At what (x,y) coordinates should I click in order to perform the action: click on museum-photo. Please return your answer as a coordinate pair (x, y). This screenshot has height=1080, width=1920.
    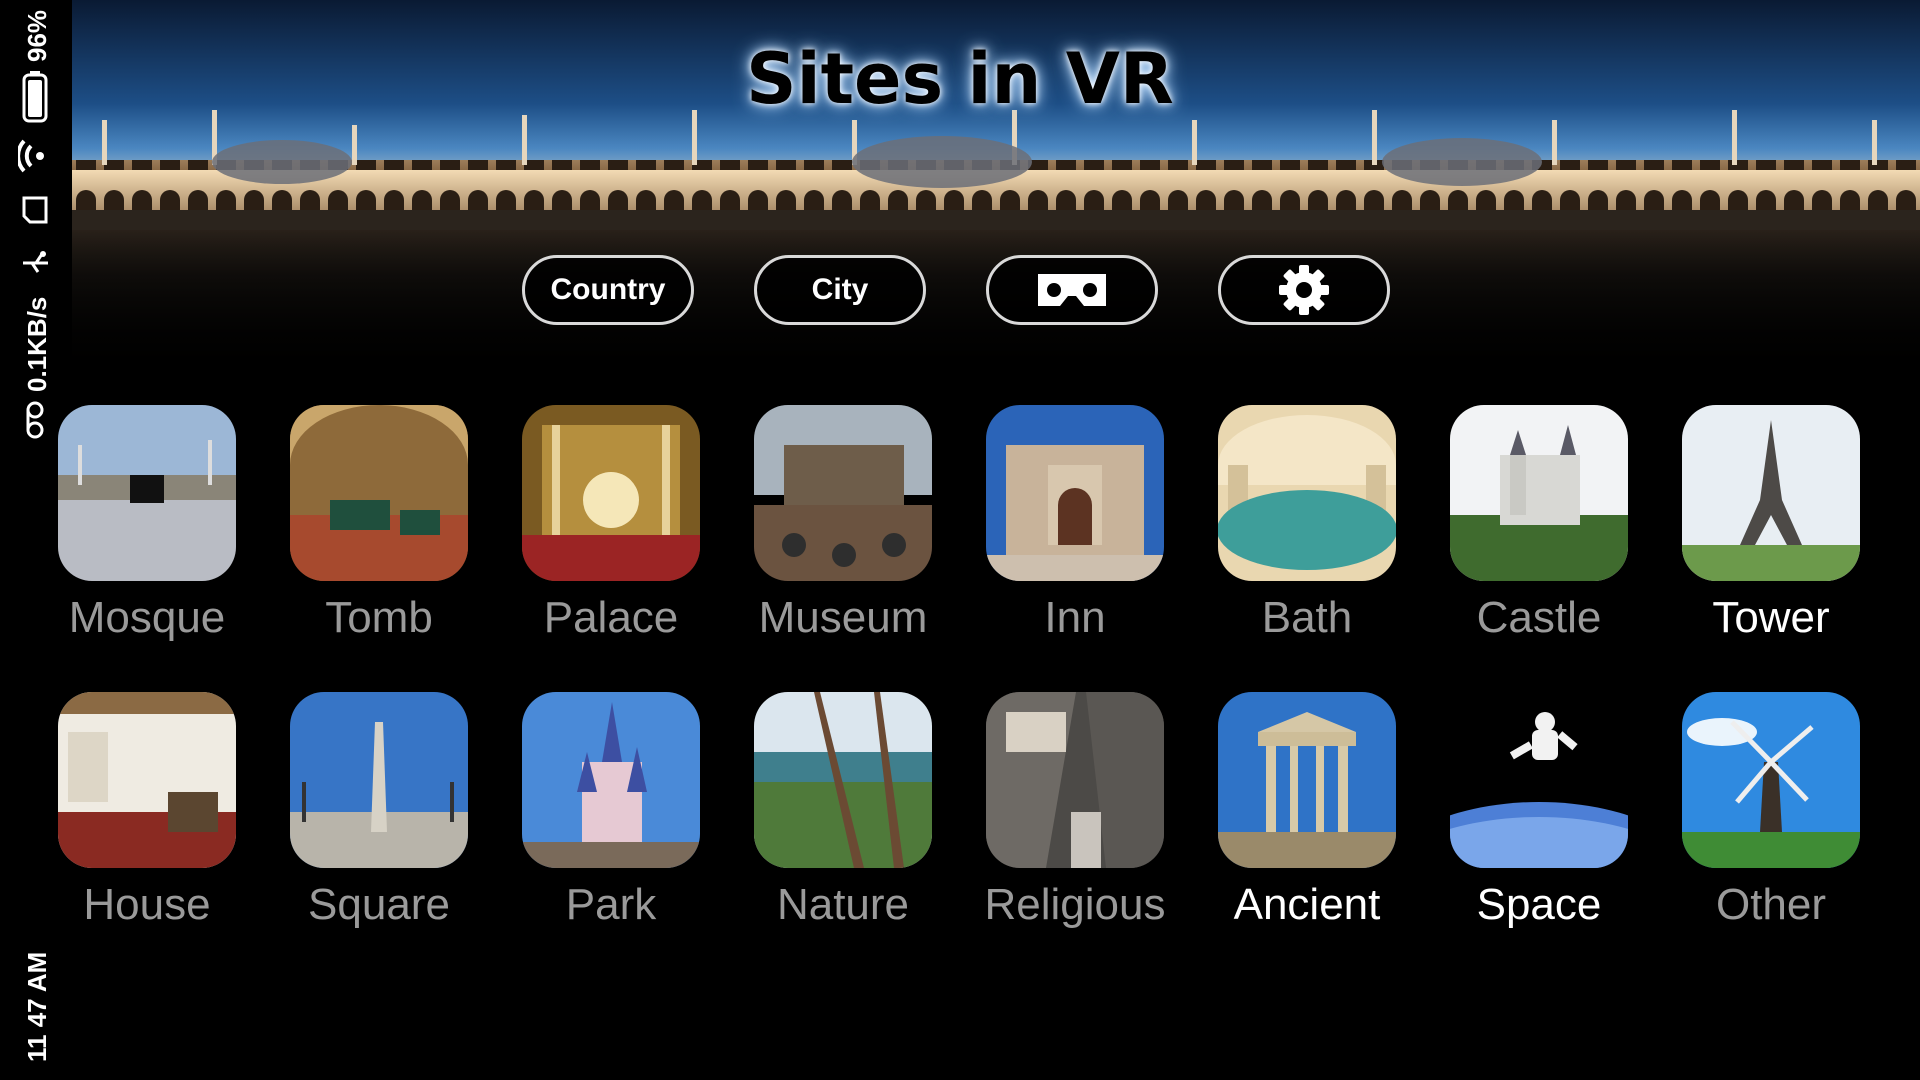
    Looking at the image, I should click on (843, 493).